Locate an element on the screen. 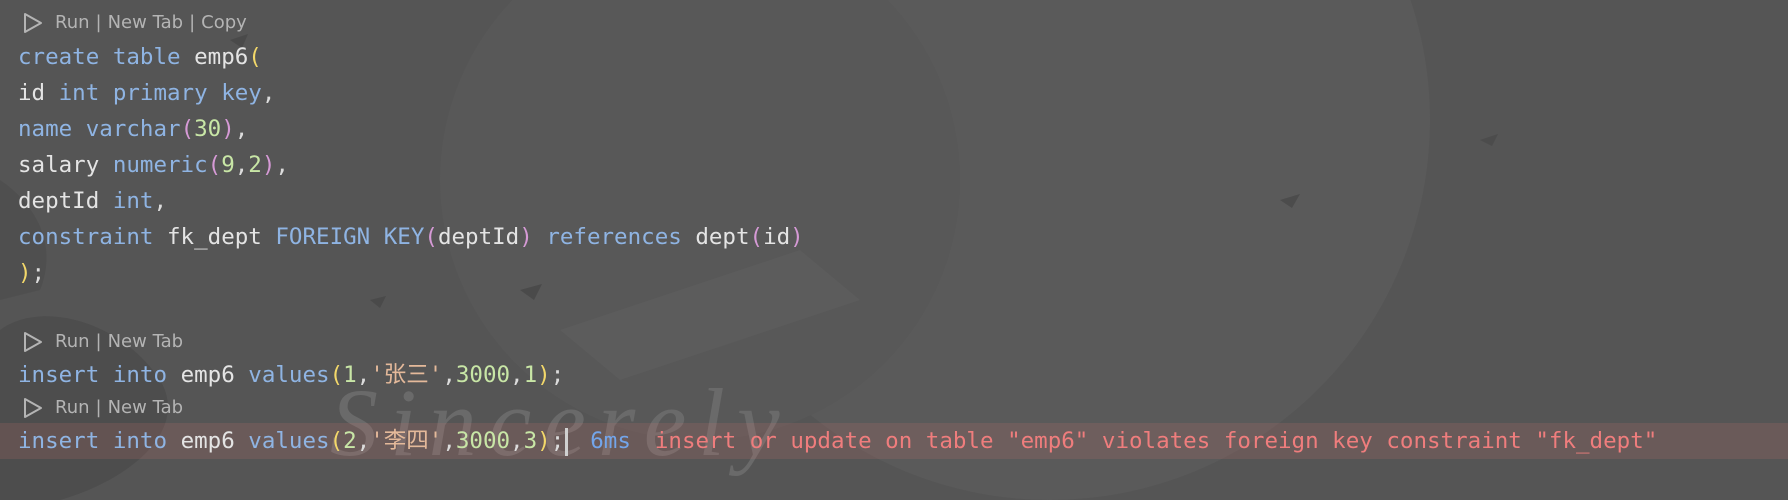  keyword: name is located at coordinates (45, 129).